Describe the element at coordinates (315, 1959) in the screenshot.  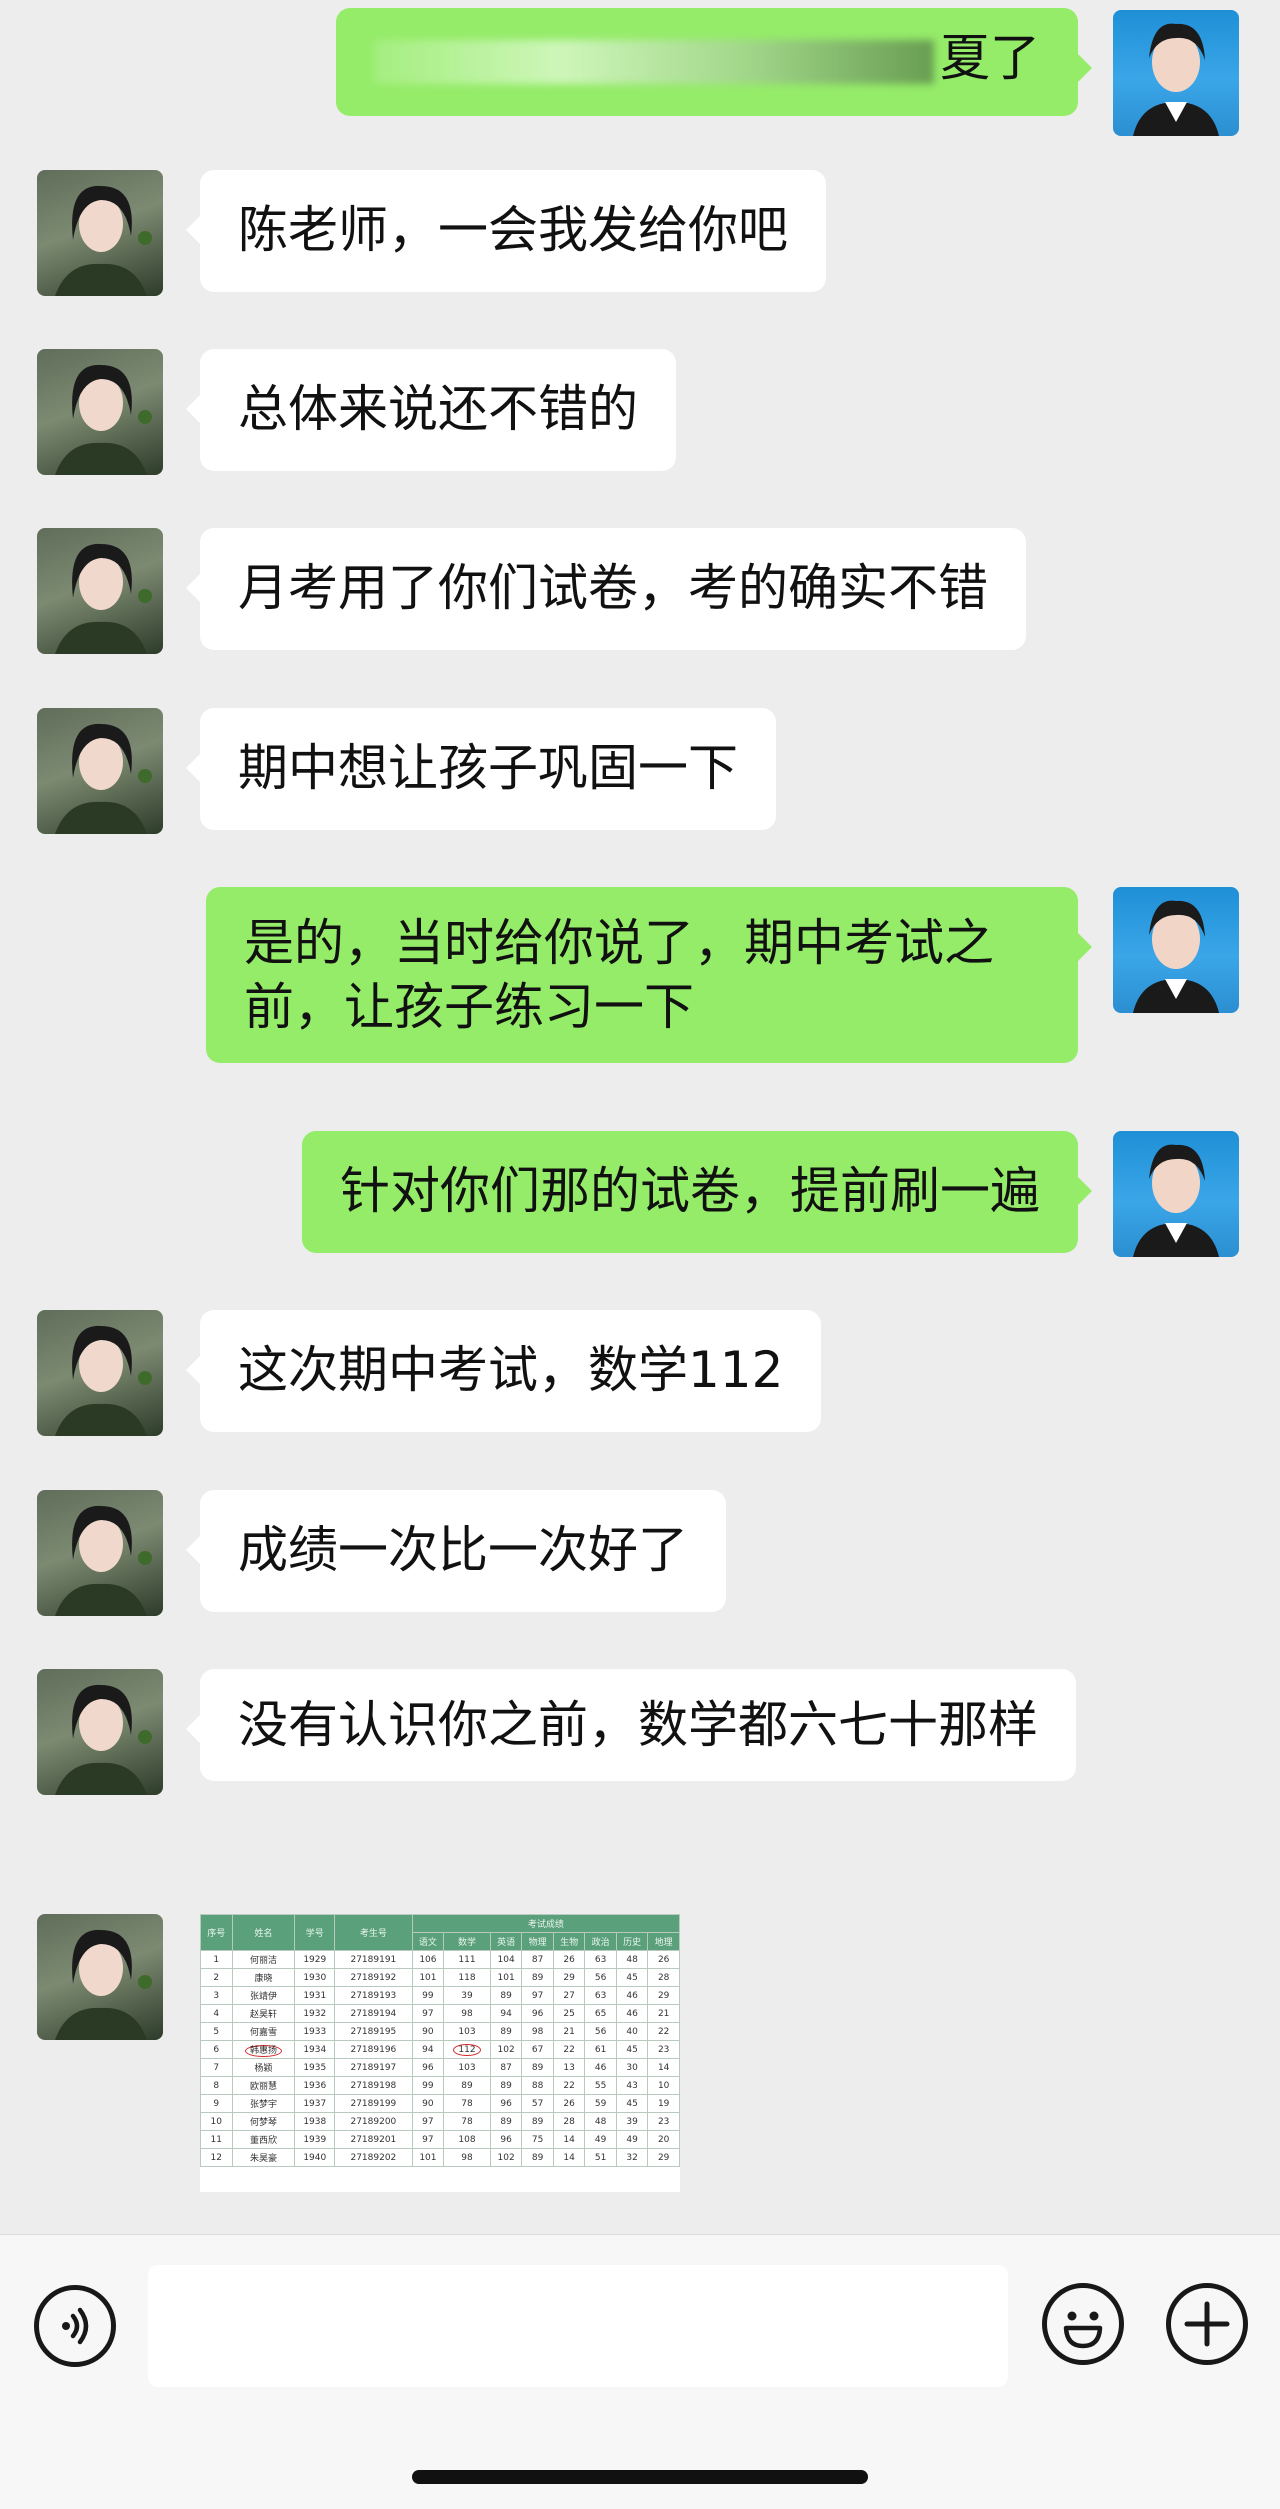
I see `table-cell: 1929` at that location.